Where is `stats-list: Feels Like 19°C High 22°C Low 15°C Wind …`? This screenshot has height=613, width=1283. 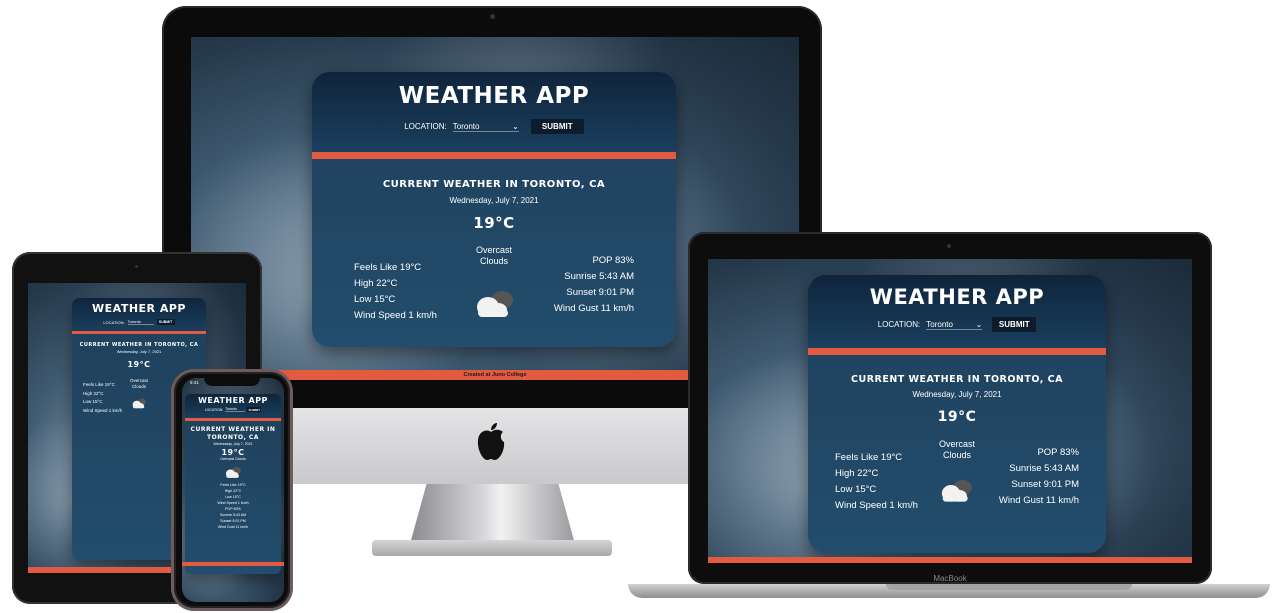 stats-list: Feels Like 19°C High 22°C Low 15°C Wind … is located at coordinates (233, 506).